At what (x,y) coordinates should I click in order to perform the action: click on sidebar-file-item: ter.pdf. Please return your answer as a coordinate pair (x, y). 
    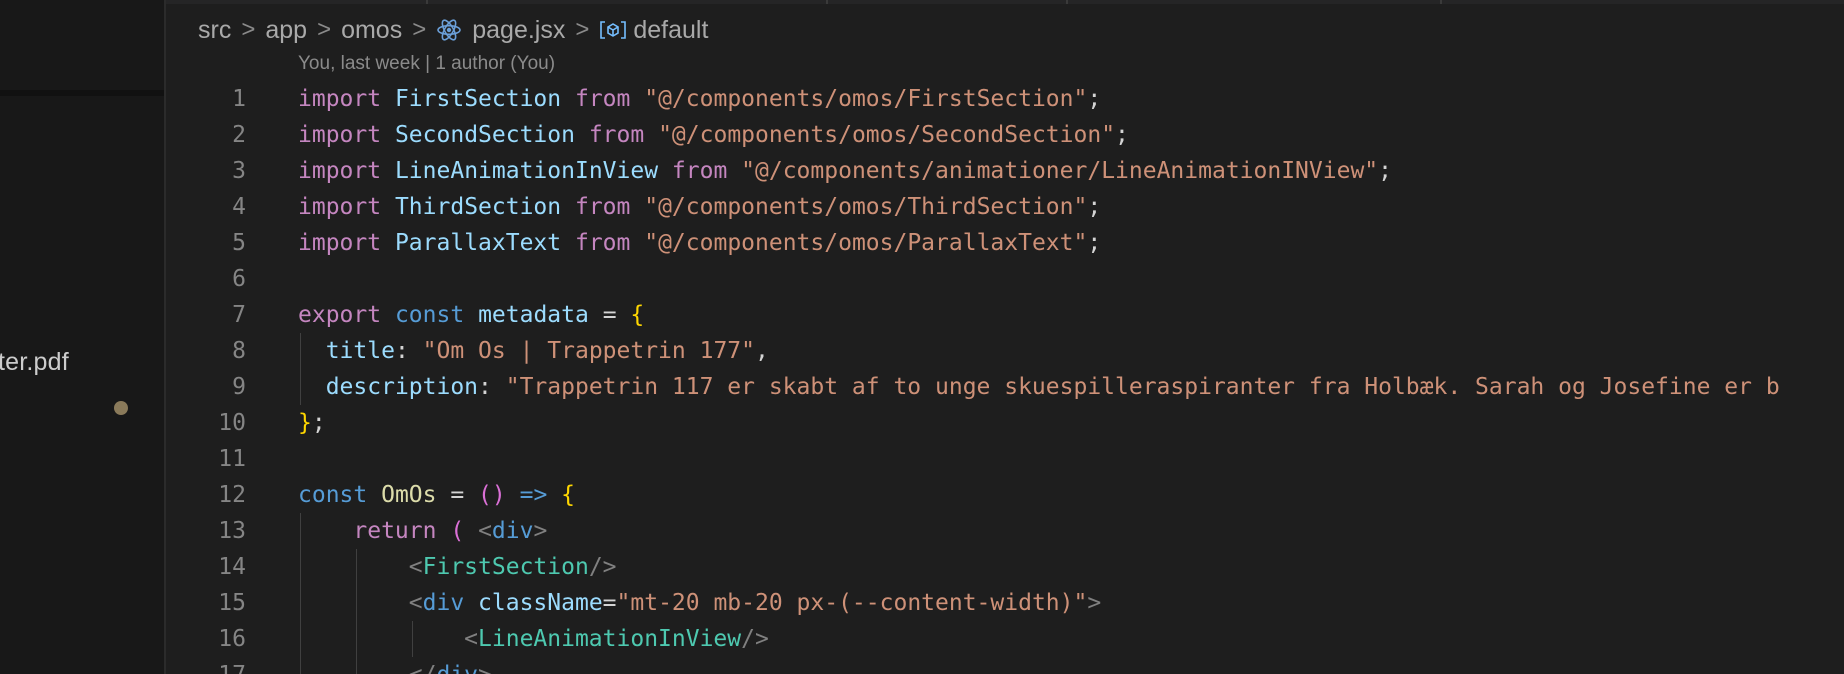
    Looking at the image, I should click on (34, 362).